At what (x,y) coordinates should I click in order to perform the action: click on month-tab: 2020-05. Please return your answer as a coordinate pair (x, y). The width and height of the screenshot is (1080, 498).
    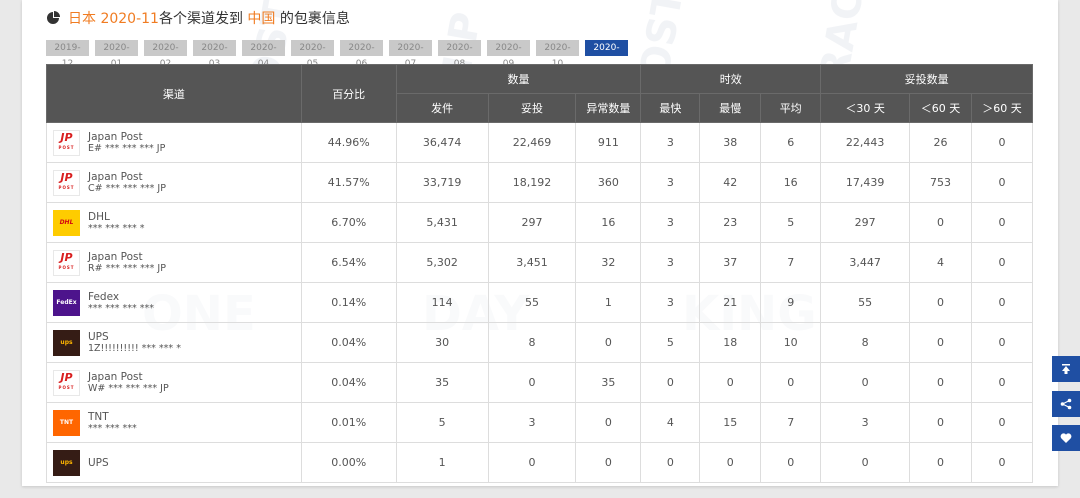
    Looking at the image, I should click on (312, 54).